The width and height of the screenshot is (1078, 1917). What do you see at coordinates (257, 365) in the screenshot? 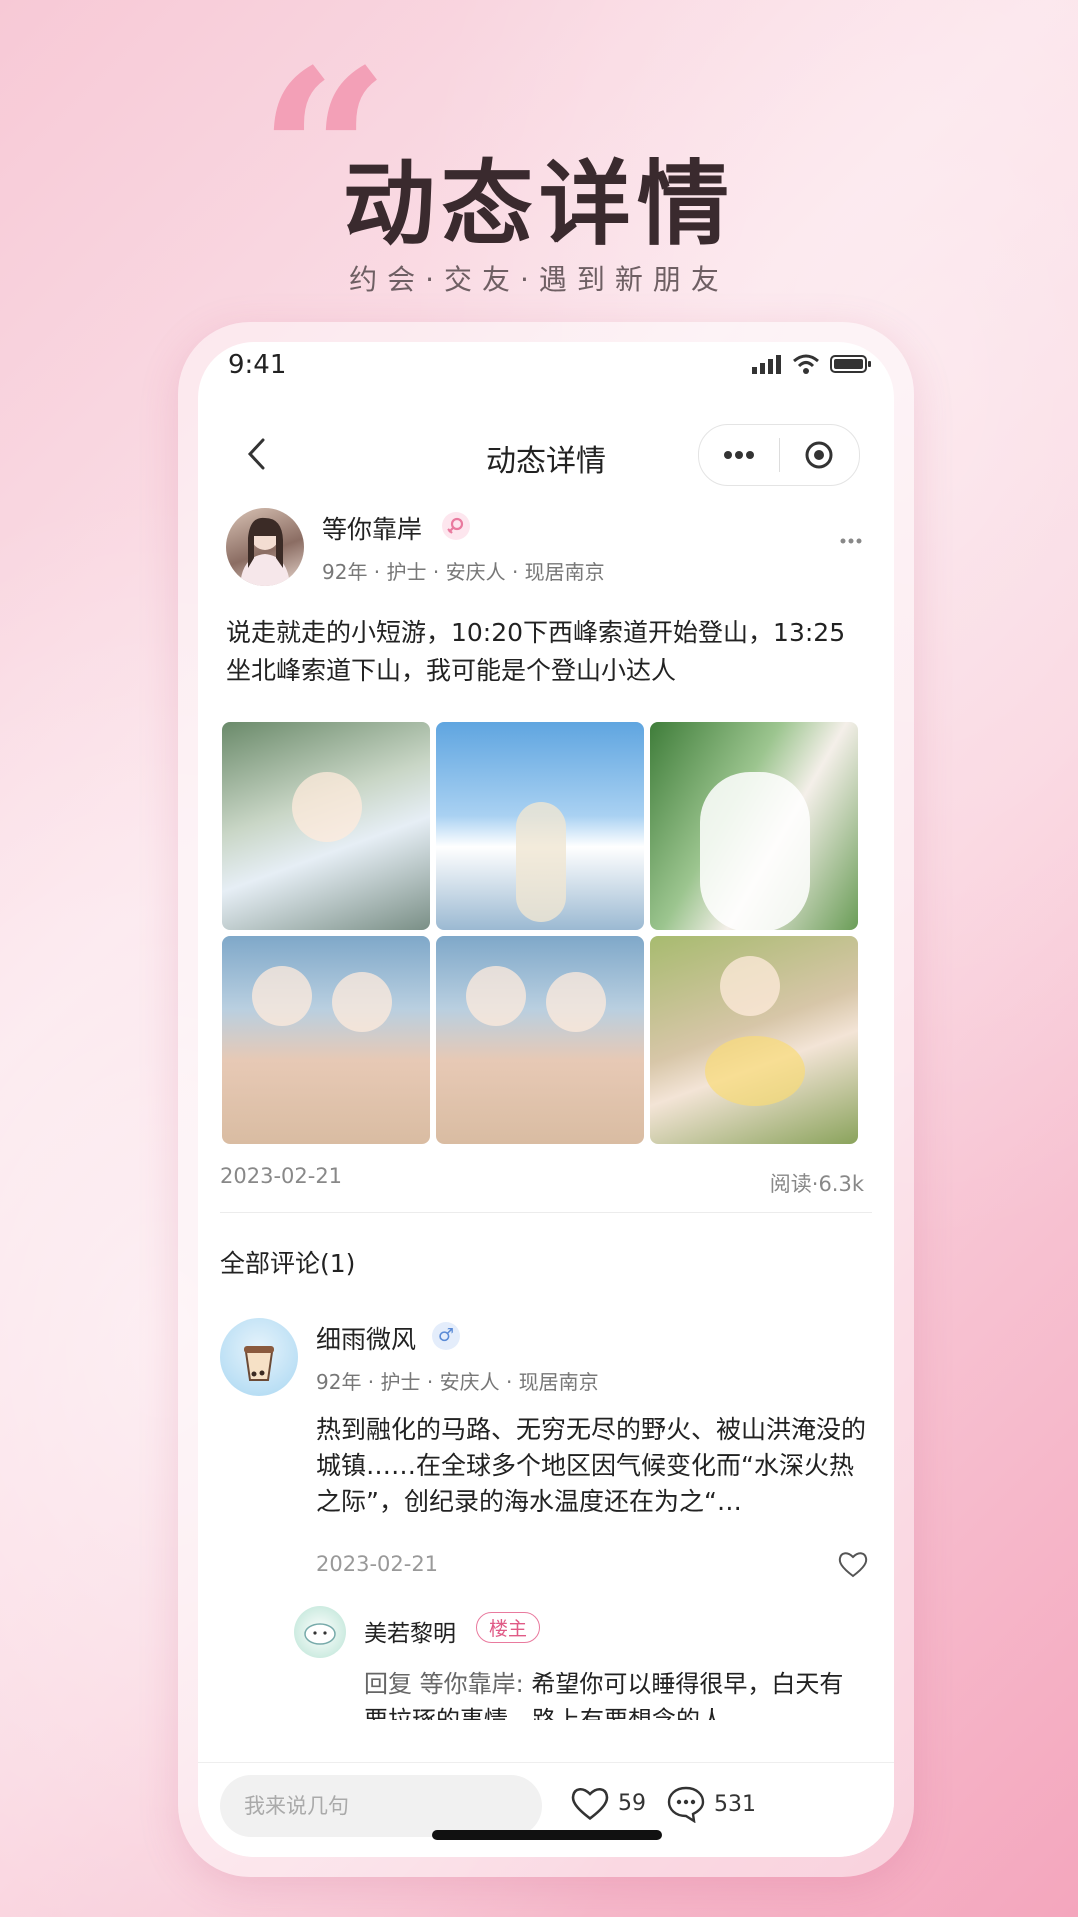
I see `status-time: 9:41` at bounding box center [257, 365].